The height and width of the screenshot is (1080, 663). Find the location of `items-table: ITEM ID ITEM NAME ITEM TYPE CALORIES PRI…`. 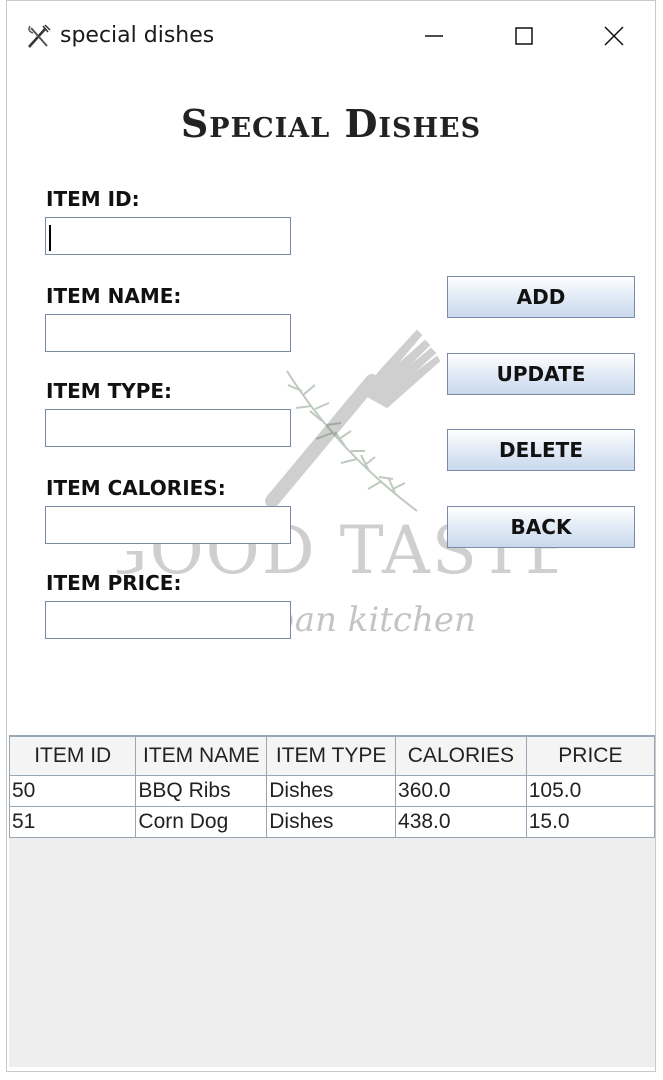

items-table: ITEM ID ITEM NAME ITEM TYPE CALORIES PRI… is located at coordinates (332, 787).